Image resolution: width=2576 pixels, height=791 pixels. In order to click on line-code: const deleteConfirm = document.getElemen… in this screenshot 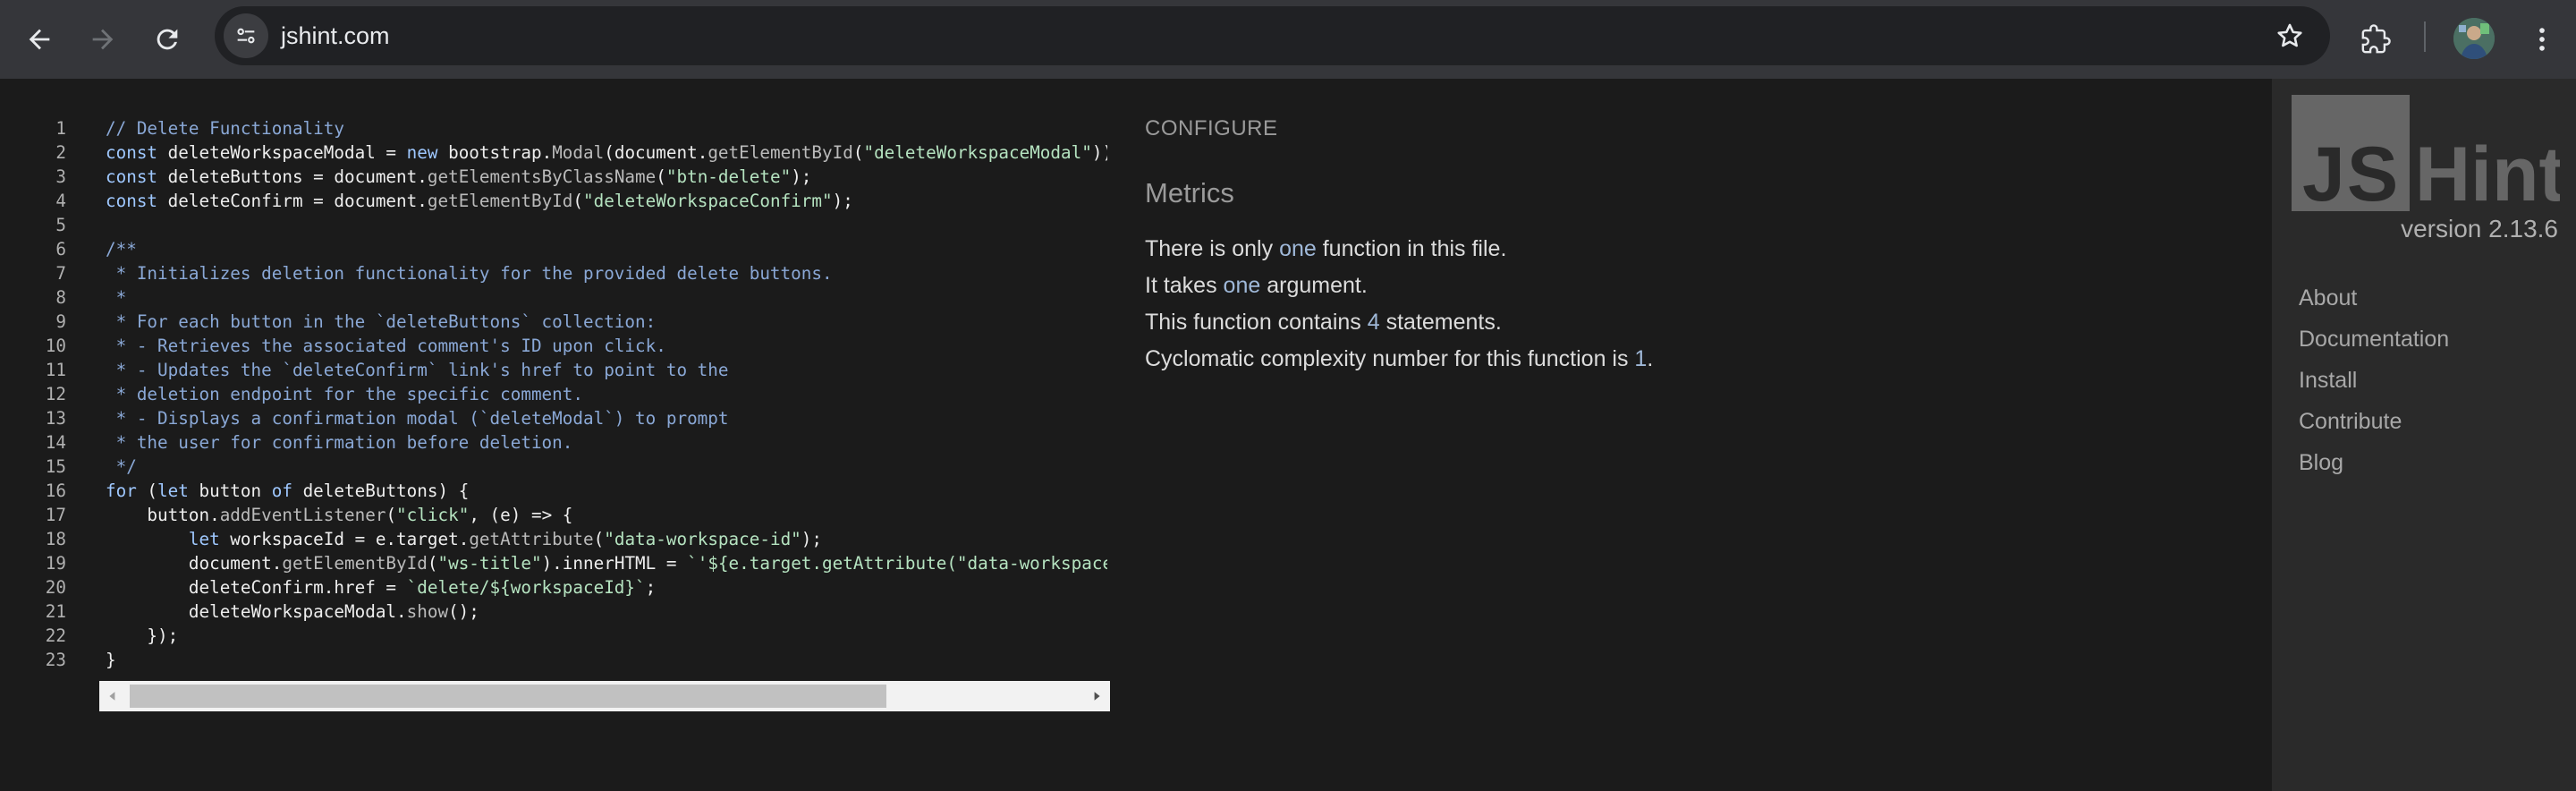, I will do `click(606, 201)`.